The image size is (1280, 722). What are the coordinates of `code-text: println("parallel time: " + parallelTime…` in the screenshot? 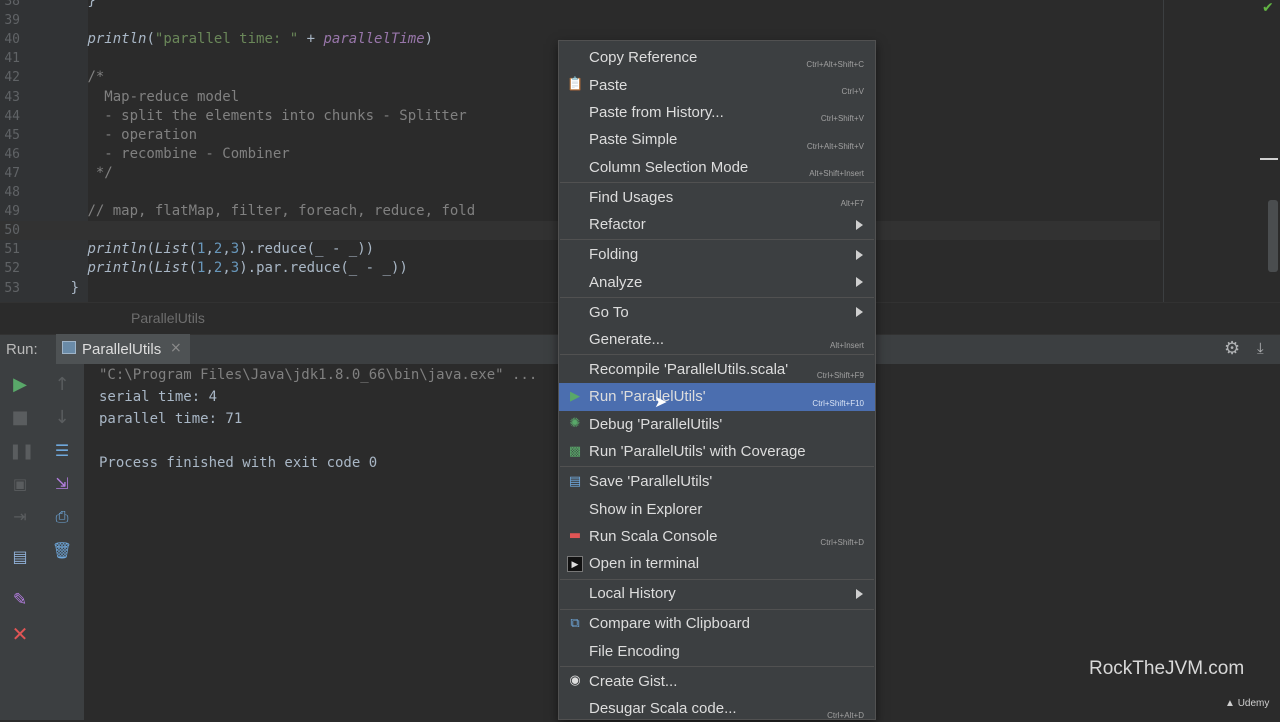 It's located at (260, 39).